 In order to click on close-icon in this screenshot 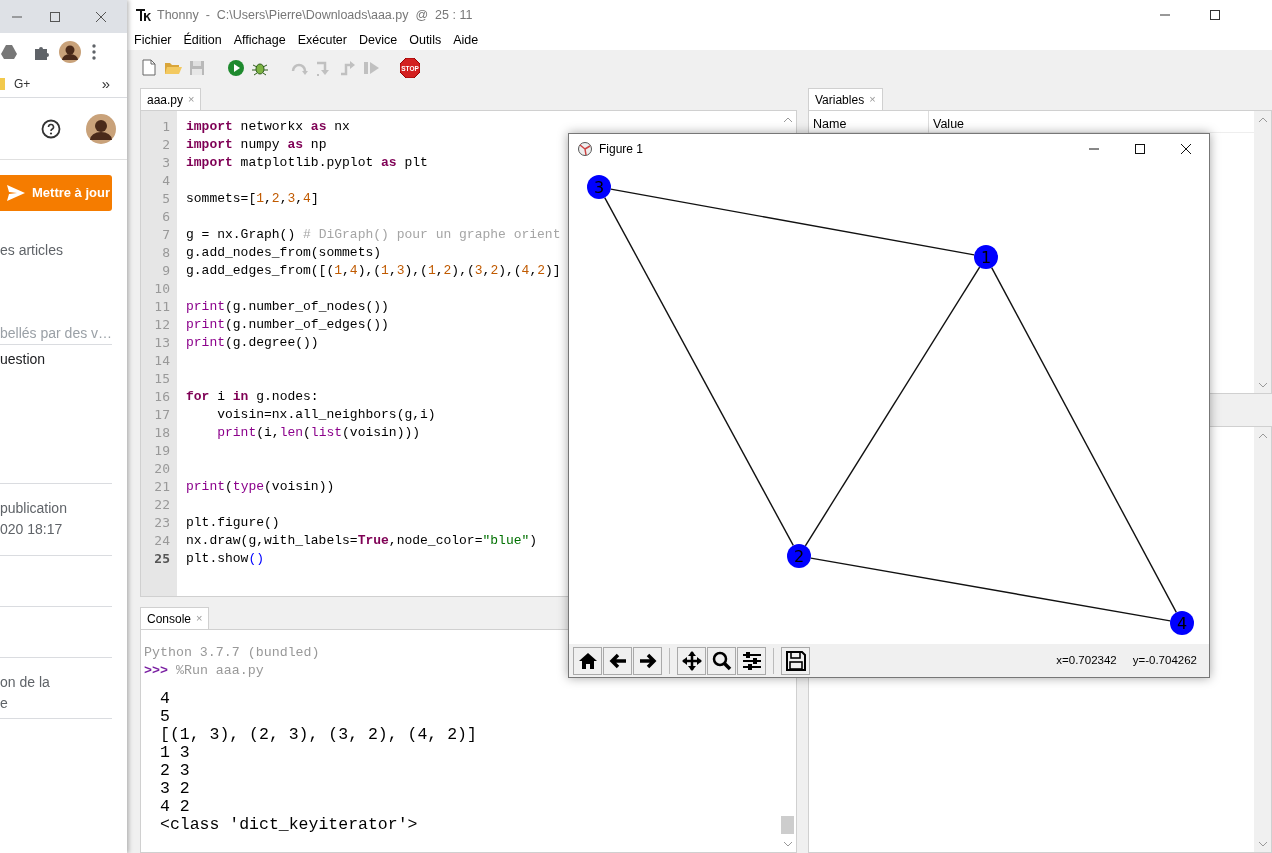, I will do `click(1186, 149)`.